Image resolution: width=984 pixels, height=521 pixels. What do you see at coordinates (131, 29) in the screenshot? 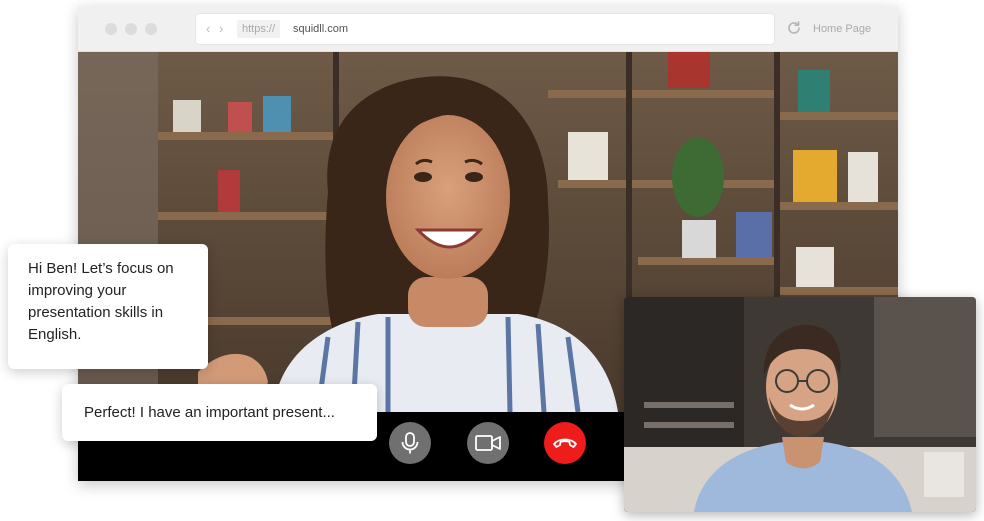
I see `window-minimize-dot` at bounding box center [131, 29].